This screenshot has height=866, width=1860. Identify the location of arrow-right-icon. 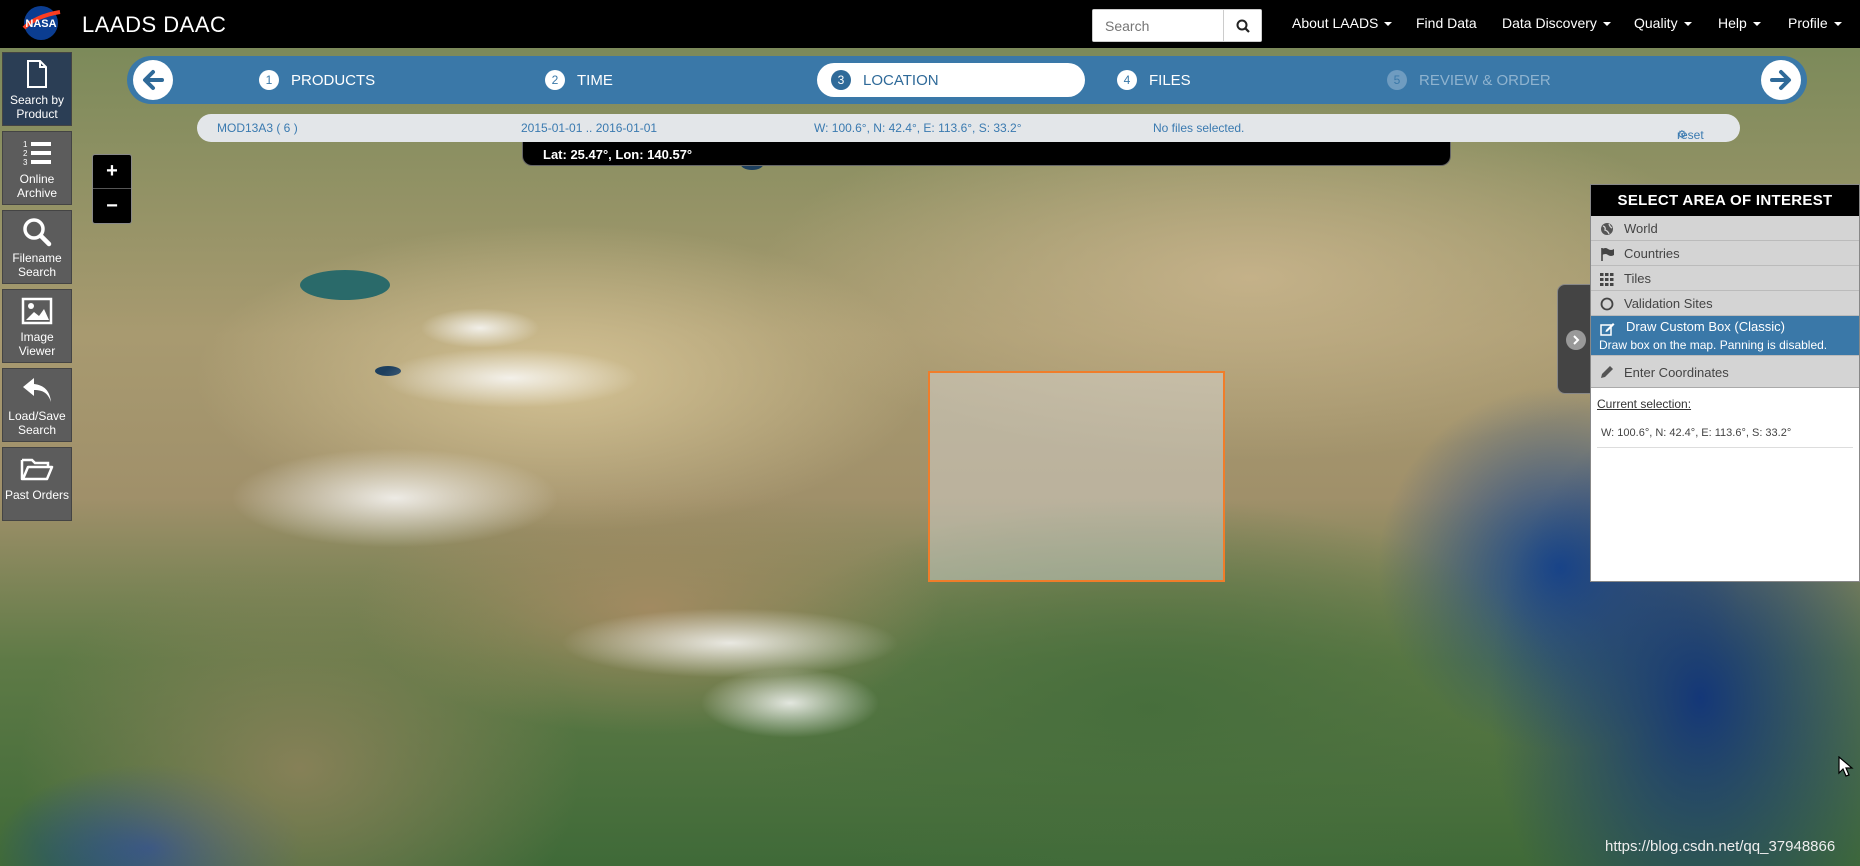
(1780, 80).